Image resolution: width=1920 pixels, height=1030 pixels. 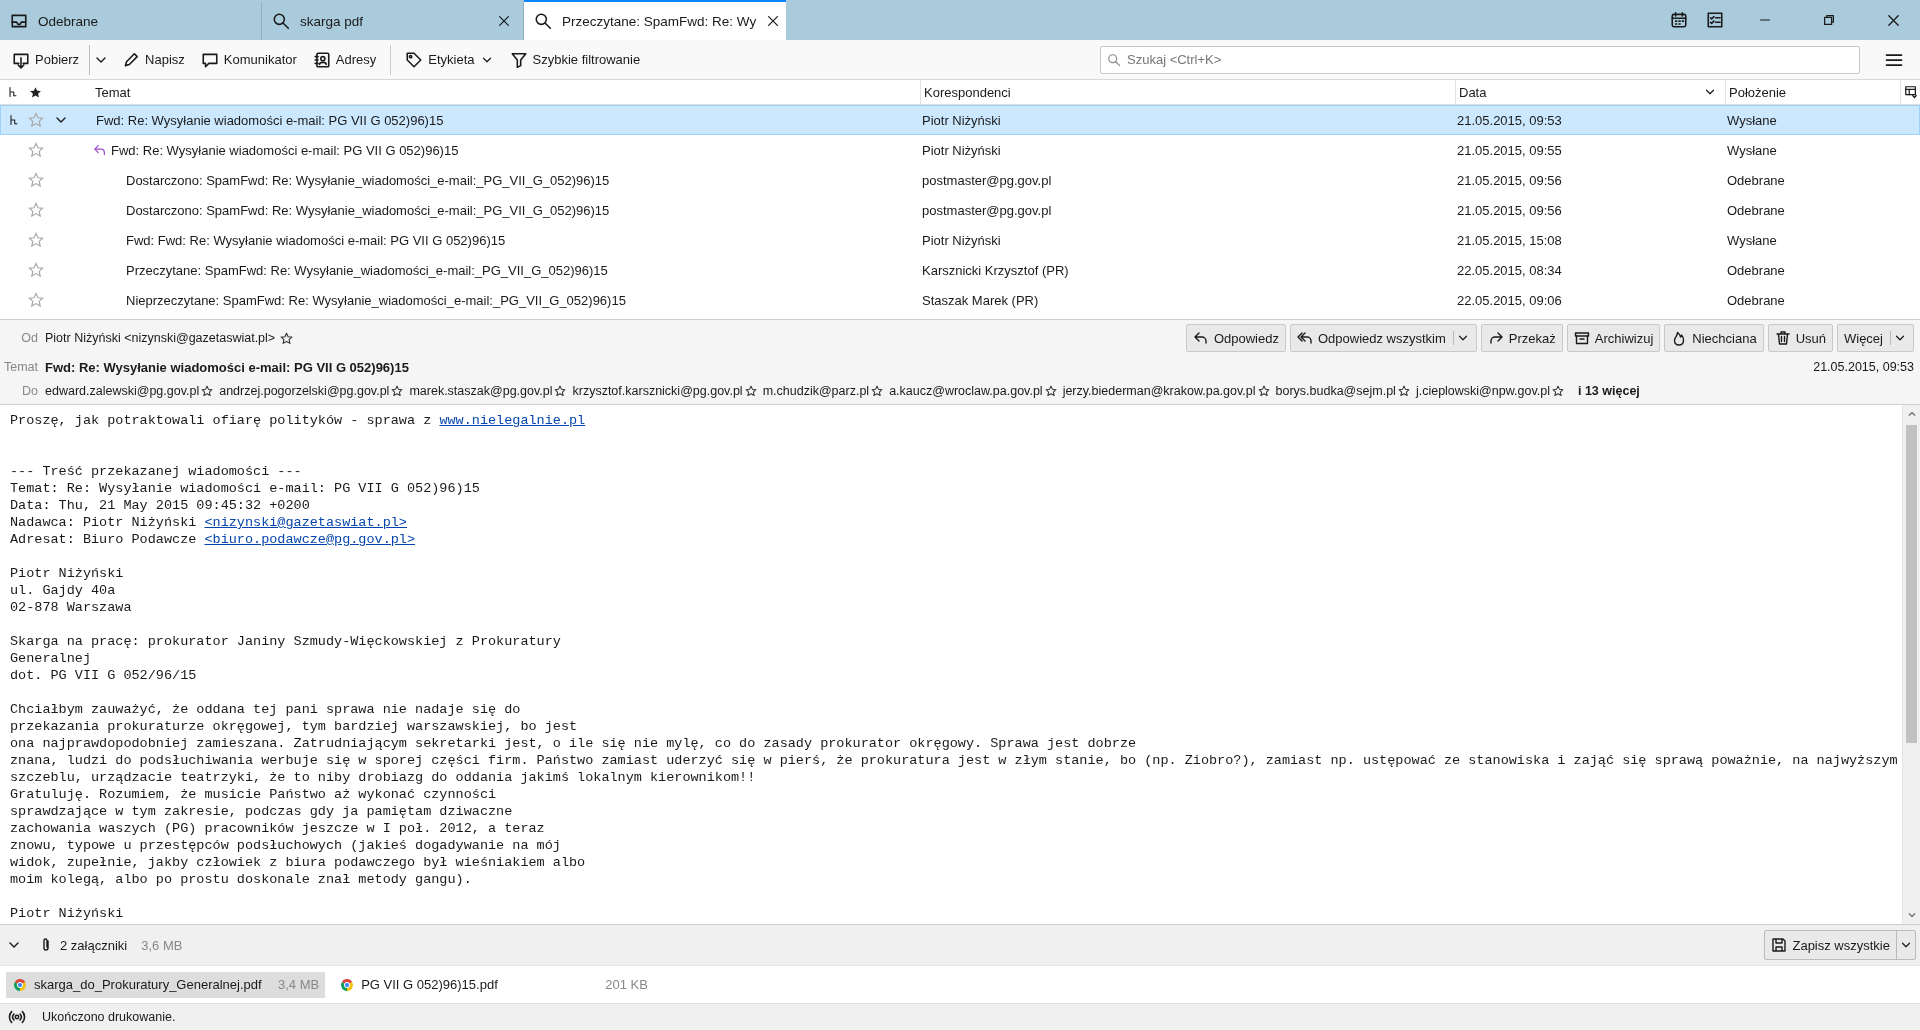 What do you see at coordinates (1800, 338) in the screenshot?
I see `action-button: Usuń` at bounding box center [1800, 338].